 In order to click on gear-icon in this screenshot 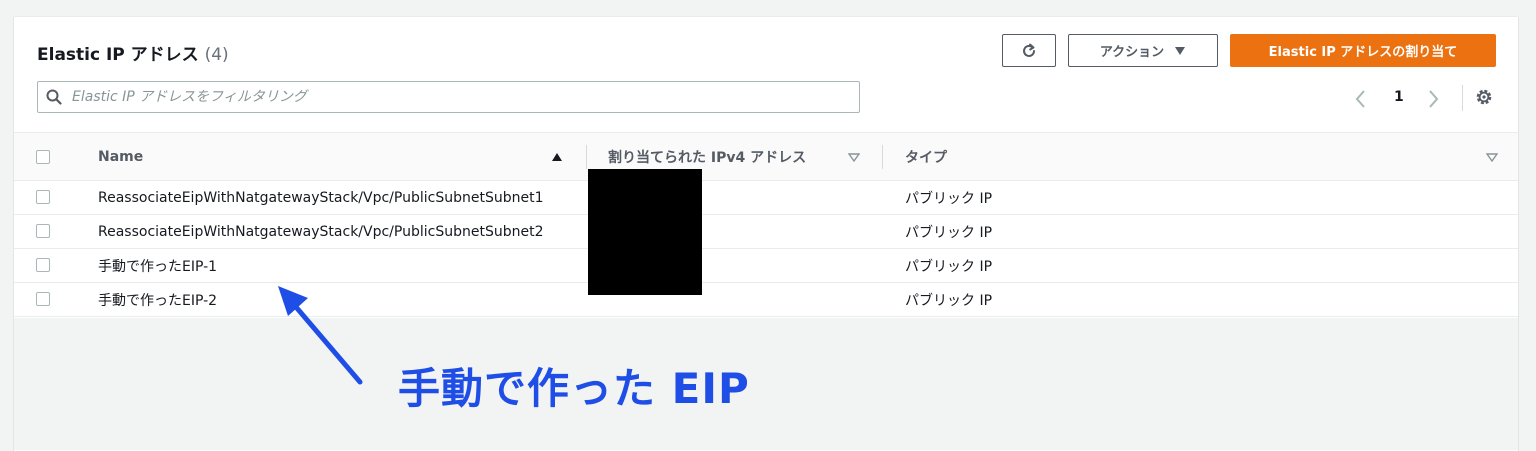, I will do `click(1484, 97)`.